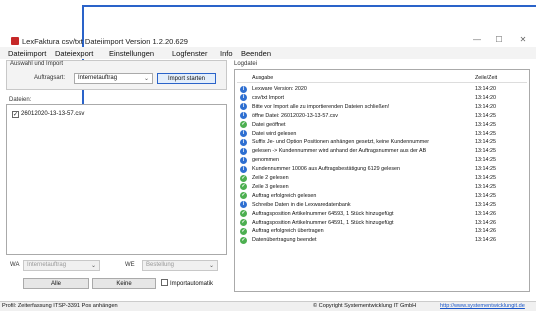 This screenshot has height=311, width=536. What do you see at coordinates (382, 240) in the screenshot?
I see `log-row: ✓ Datenübertragung beendet 13:14:26` at bounding box center [382, 240].